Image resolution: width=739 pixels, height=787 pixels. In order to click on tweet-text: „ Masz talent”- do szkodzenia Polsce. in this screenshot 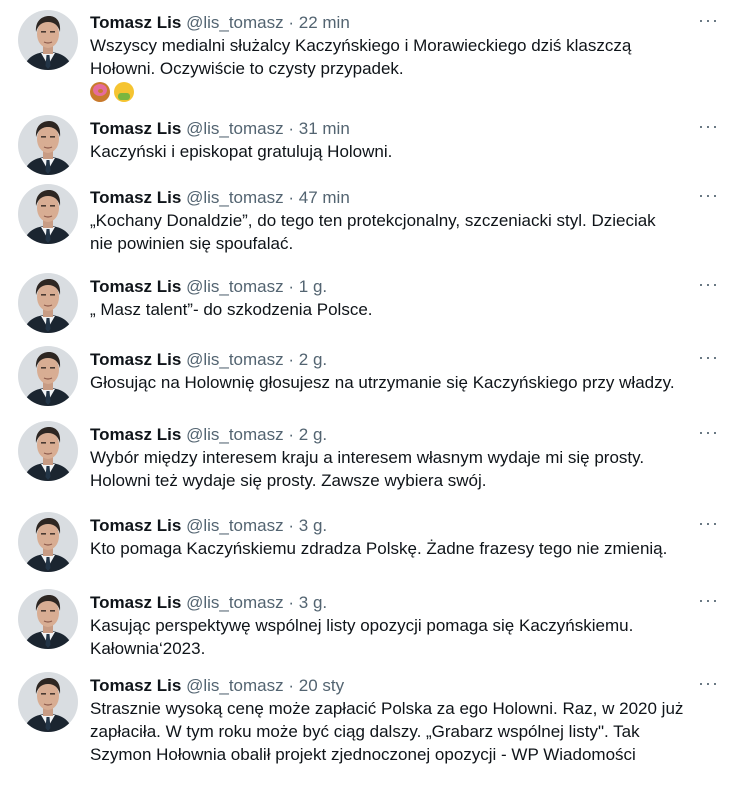, I will do `click(410, 309)`.